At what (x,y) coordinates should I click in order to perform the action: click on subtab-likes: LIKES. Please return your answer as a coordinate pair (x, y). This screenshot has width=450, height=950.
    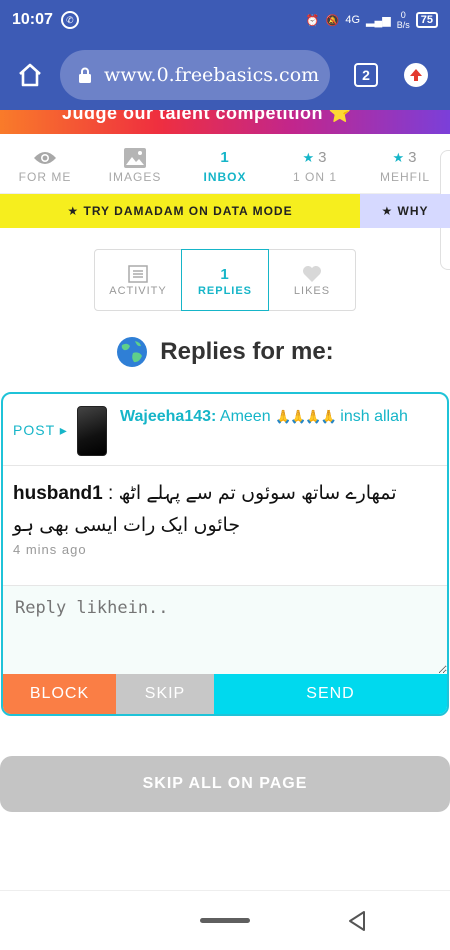
    Looking at the image, I should click on (312, 280).